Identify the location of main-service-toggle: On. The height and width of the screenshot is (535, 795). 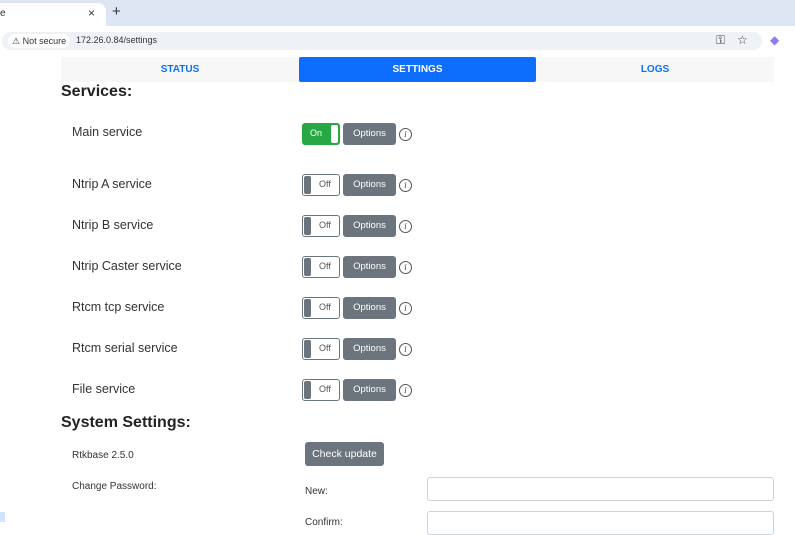
(321, 134).